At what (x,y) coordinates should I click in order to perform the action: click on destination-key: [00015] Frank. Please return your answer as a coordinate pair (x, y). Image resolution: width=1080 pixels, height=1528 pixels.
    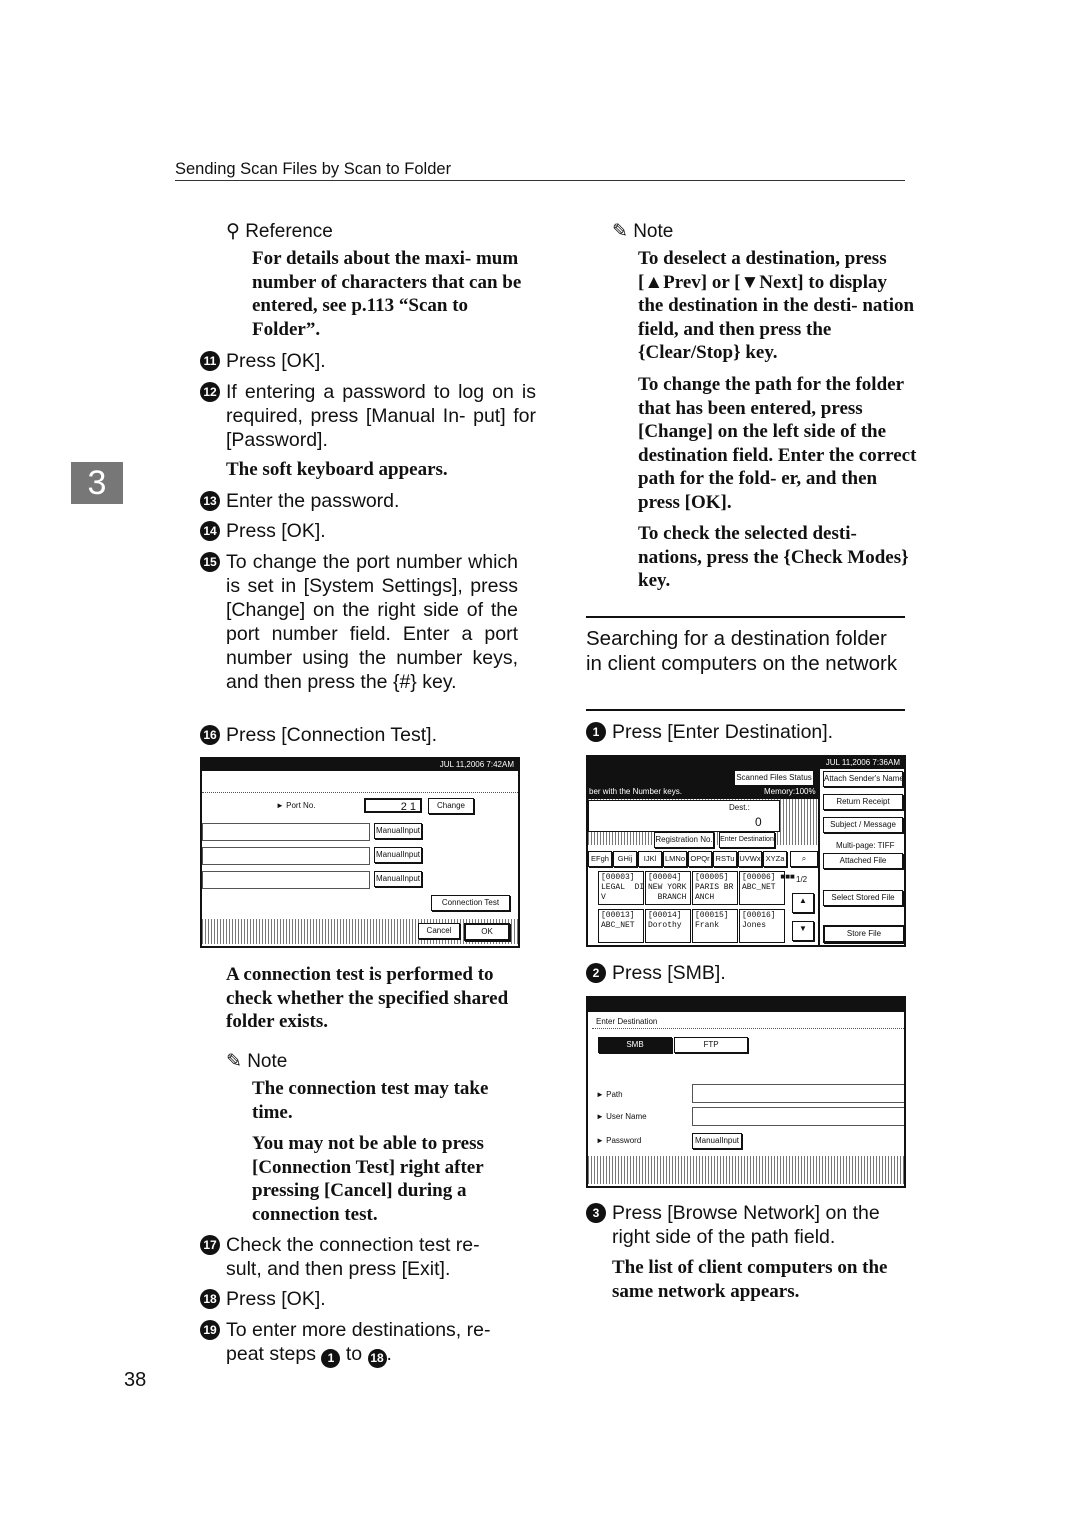
    Looking at the image, I should click on (715, 926).